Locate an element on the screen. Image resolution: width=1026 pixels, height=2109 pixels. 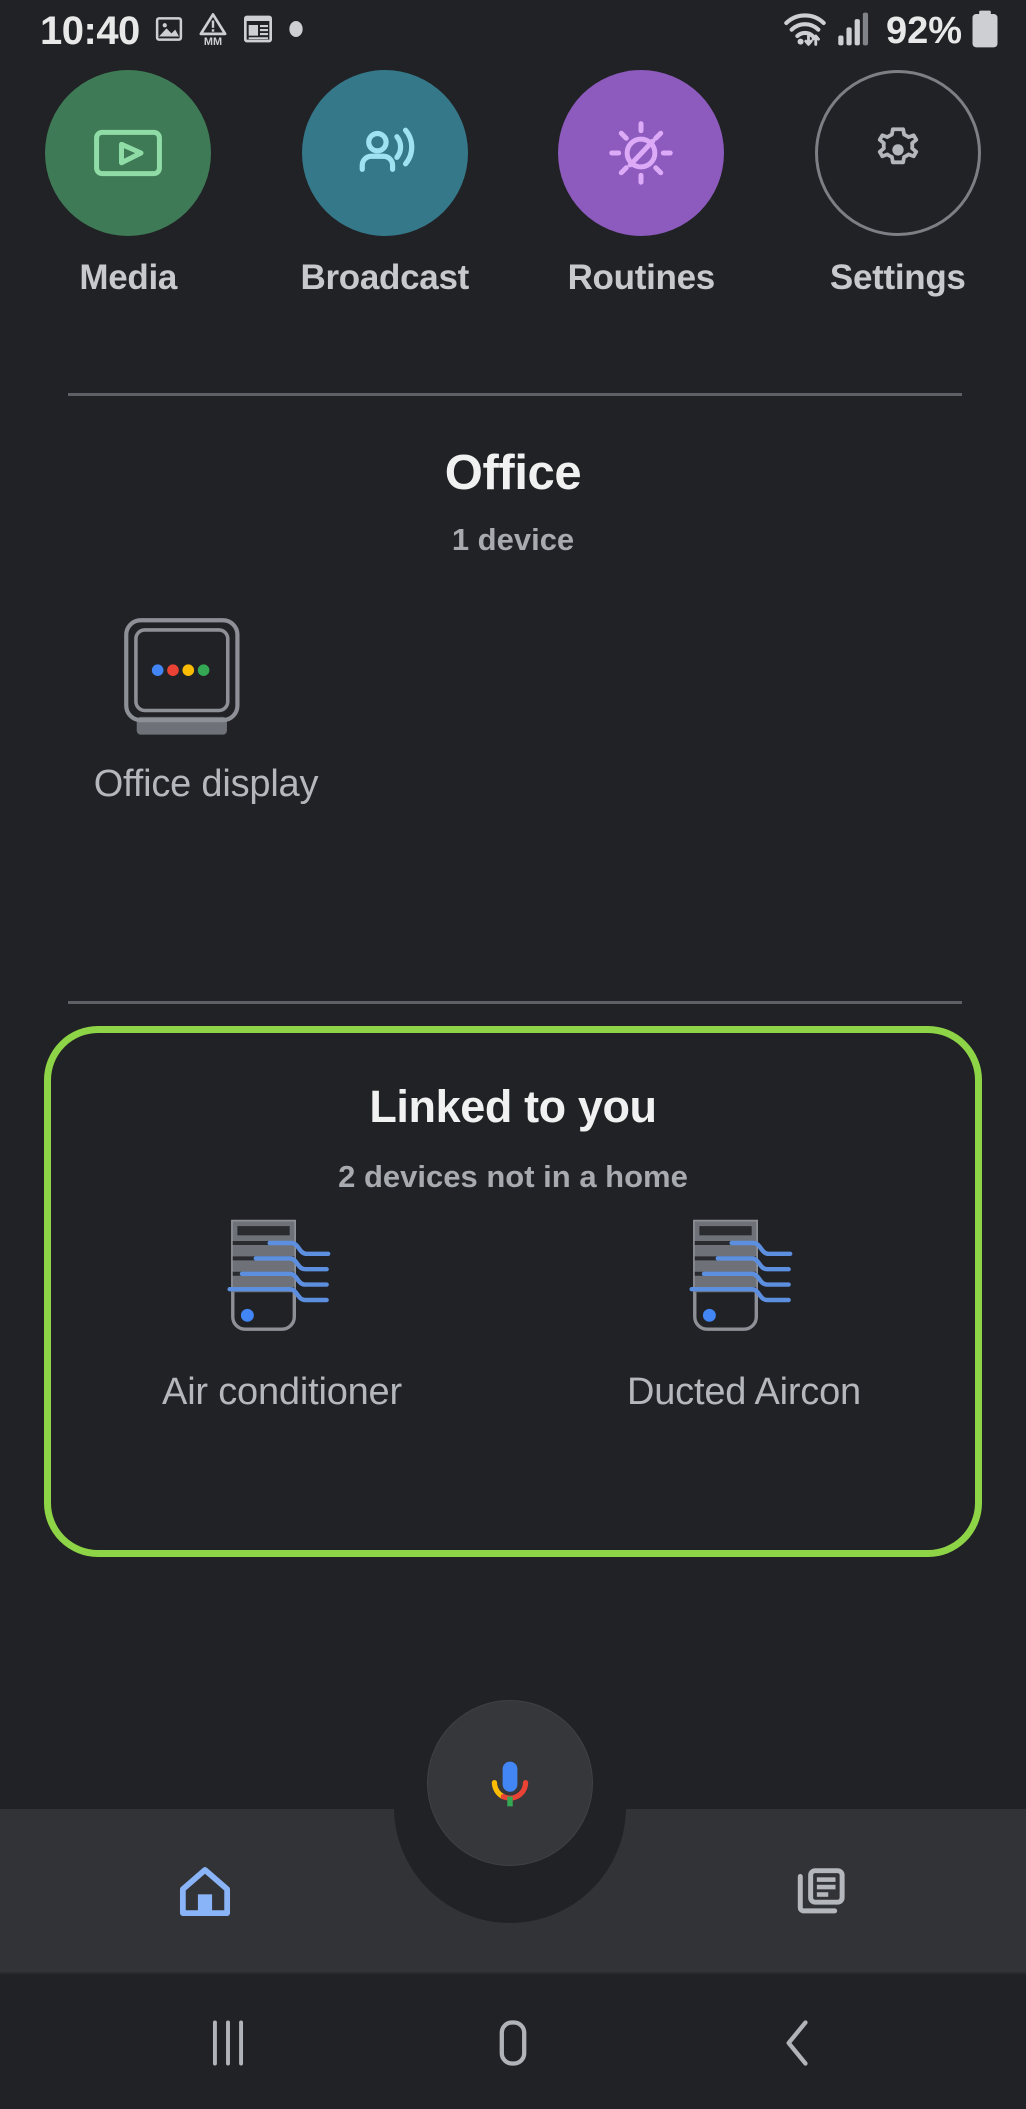
feed-icon is located at coordinates (821, 1891).